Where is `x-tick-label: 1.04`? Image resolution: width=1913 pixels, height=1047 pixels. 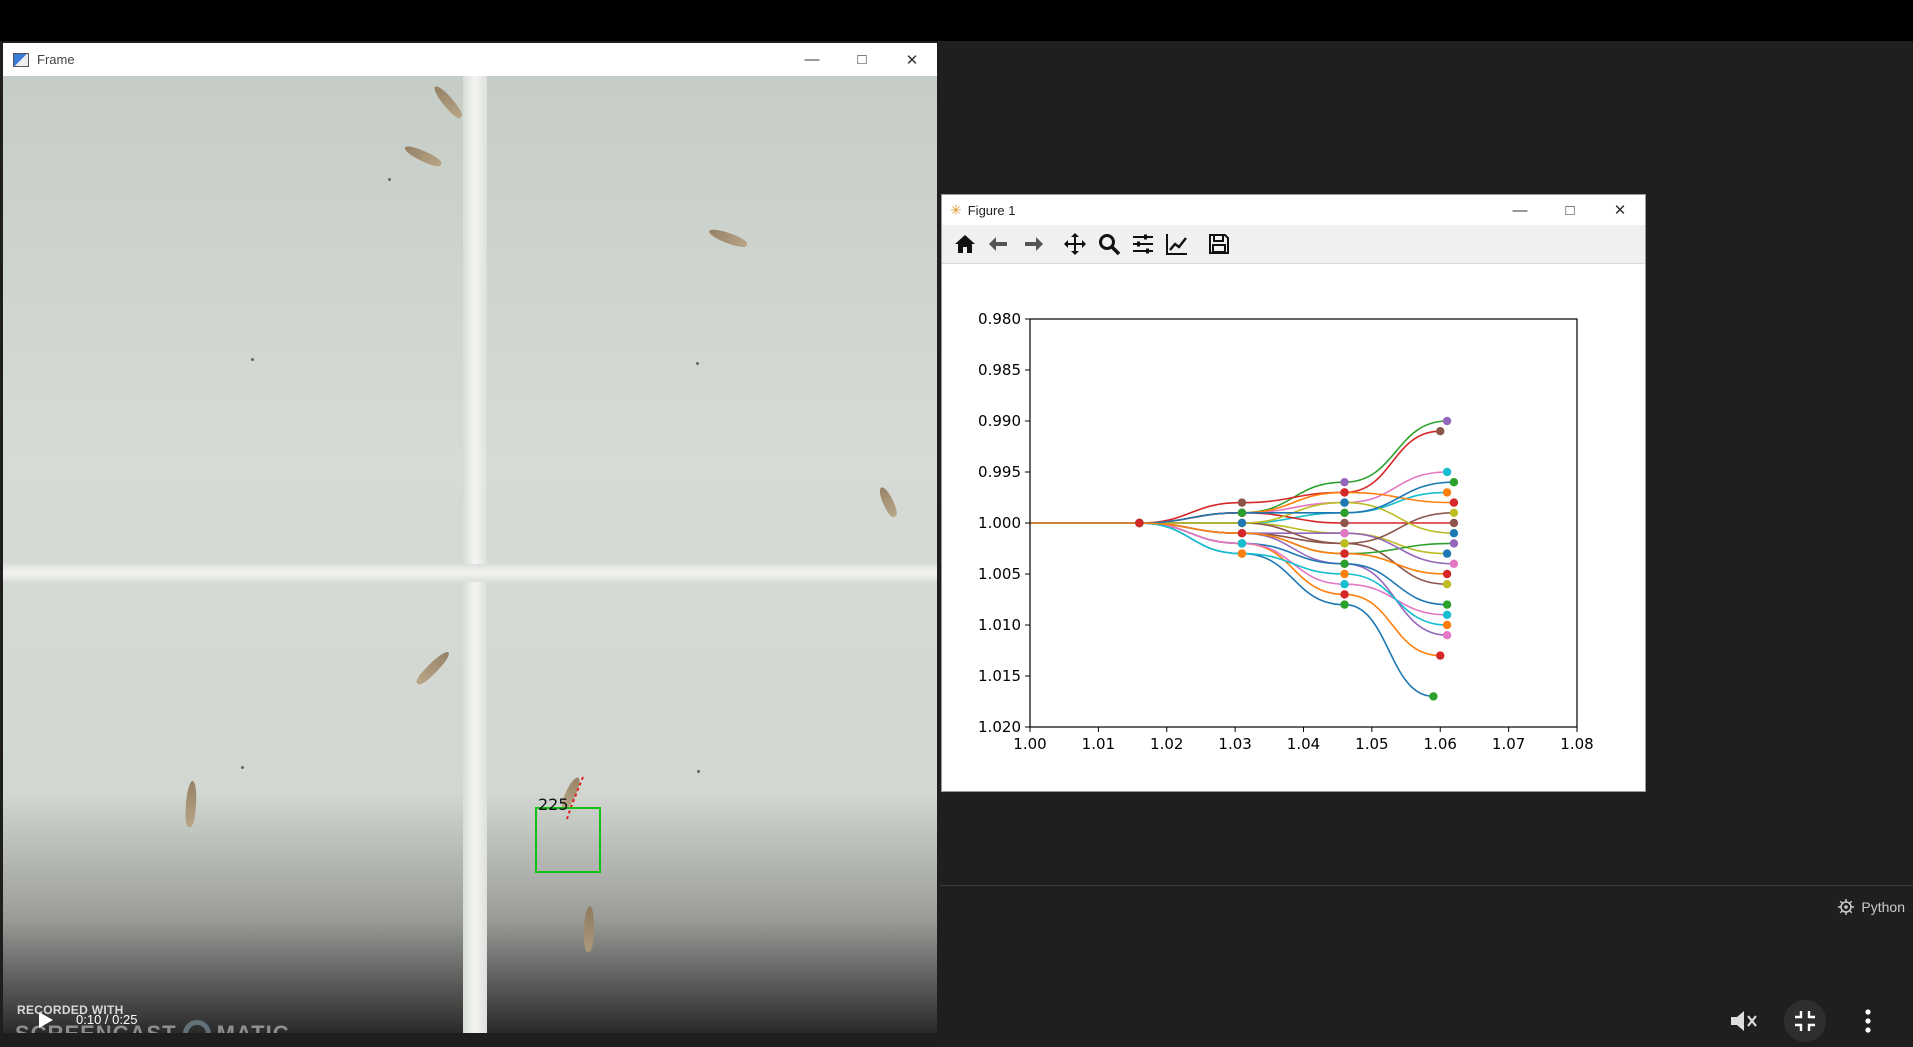 x-tick-label: 1.04 is located at coordinates (1303, 744).